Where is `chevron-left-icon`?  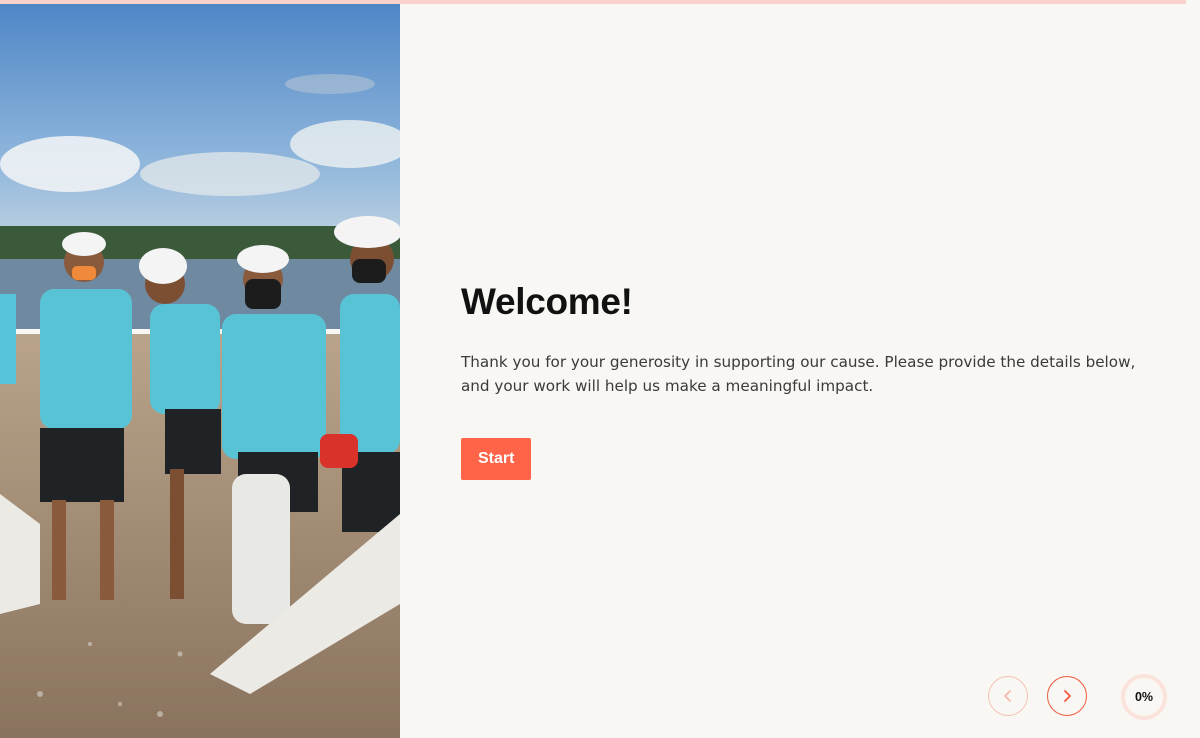
chevron-left-icon is located at coordinates (1007, 696).